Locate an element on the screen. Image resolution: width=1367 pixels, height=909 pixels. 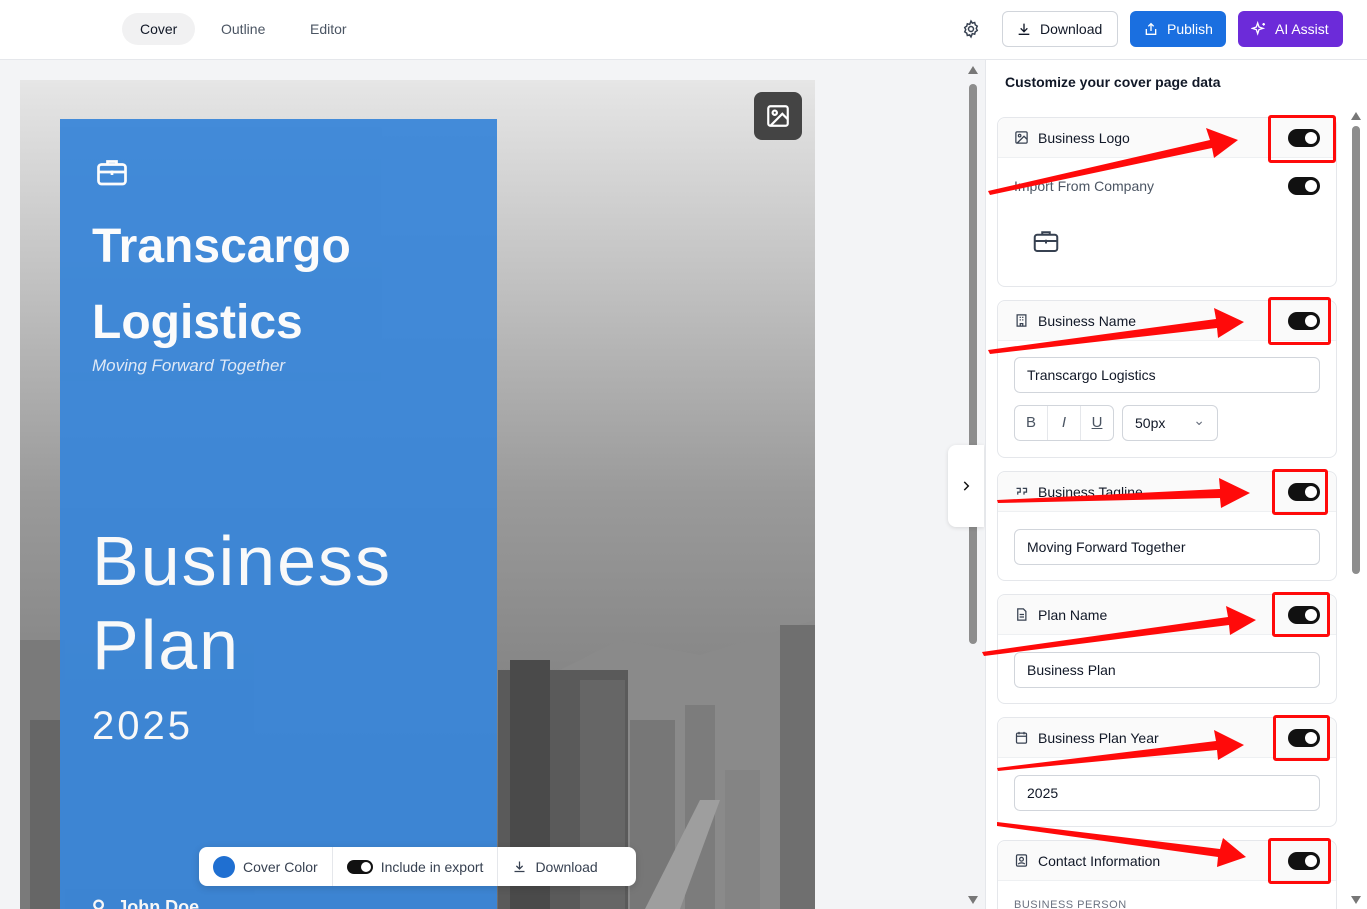
text-format-group: B I U is located at coordinates (1064, 423).